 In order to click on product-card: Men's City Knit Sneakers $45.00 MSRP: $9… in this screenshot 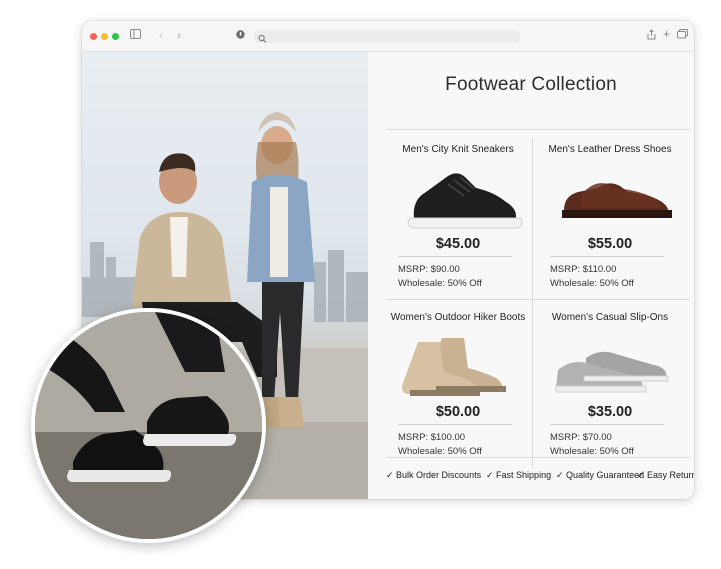, I will do `click(458, 220)`.